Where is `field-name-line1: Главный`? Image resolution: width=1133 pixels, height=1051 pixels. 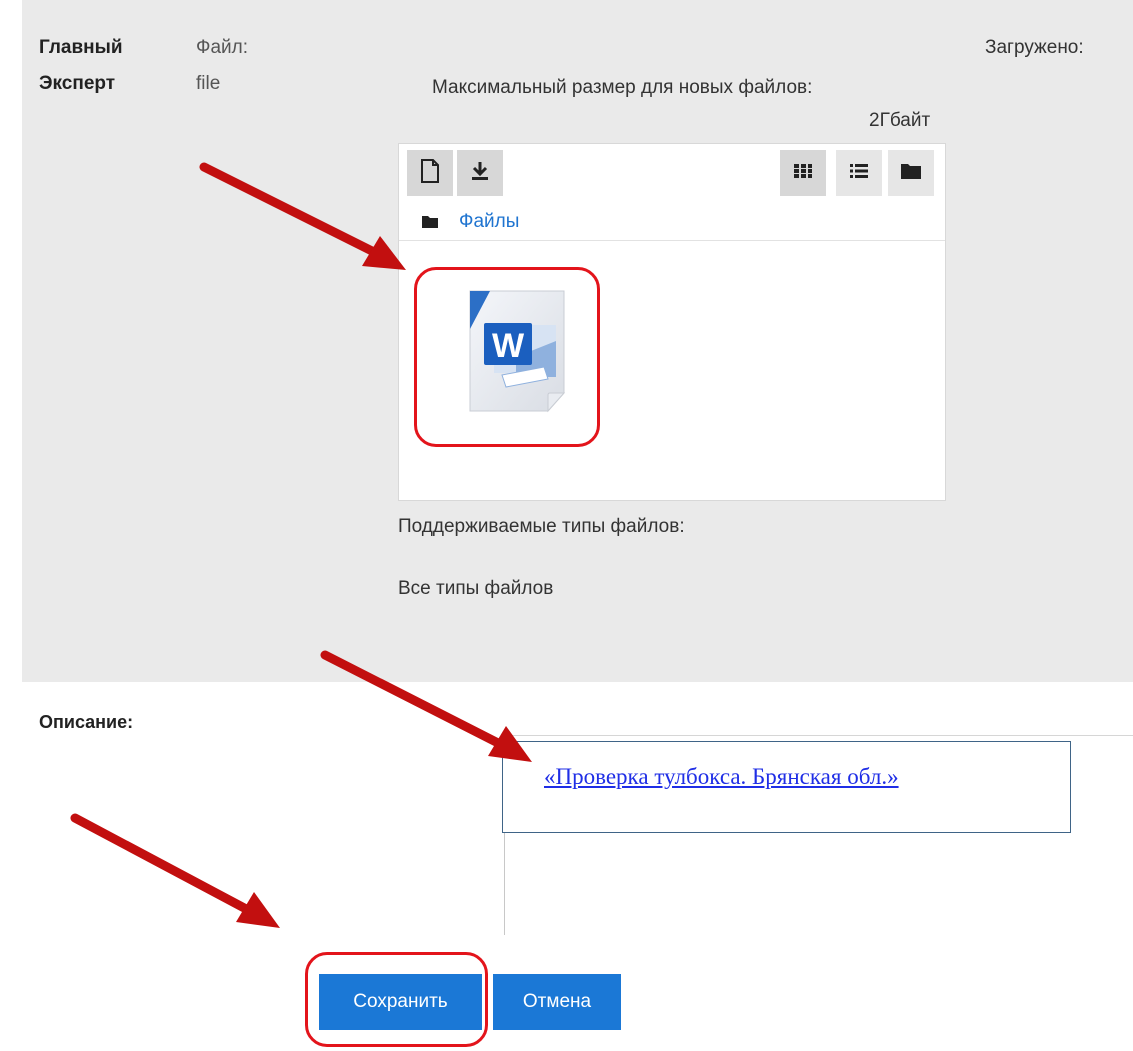
field-name-line1: Главный is located at coordinates (81, 47).